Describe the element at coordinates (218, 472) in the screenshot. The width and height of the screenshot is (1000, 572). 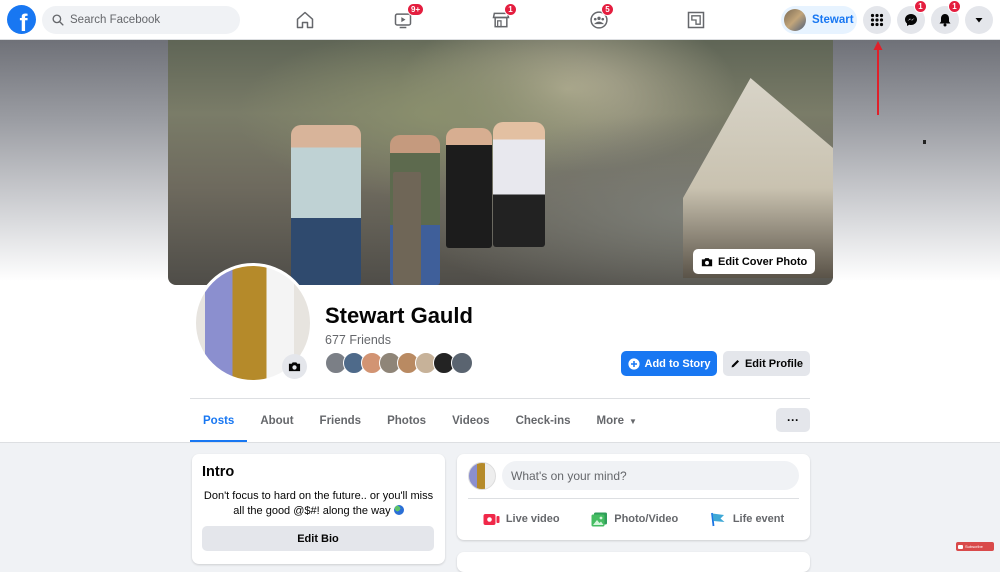
I see `intro-title: Intro` at that location.